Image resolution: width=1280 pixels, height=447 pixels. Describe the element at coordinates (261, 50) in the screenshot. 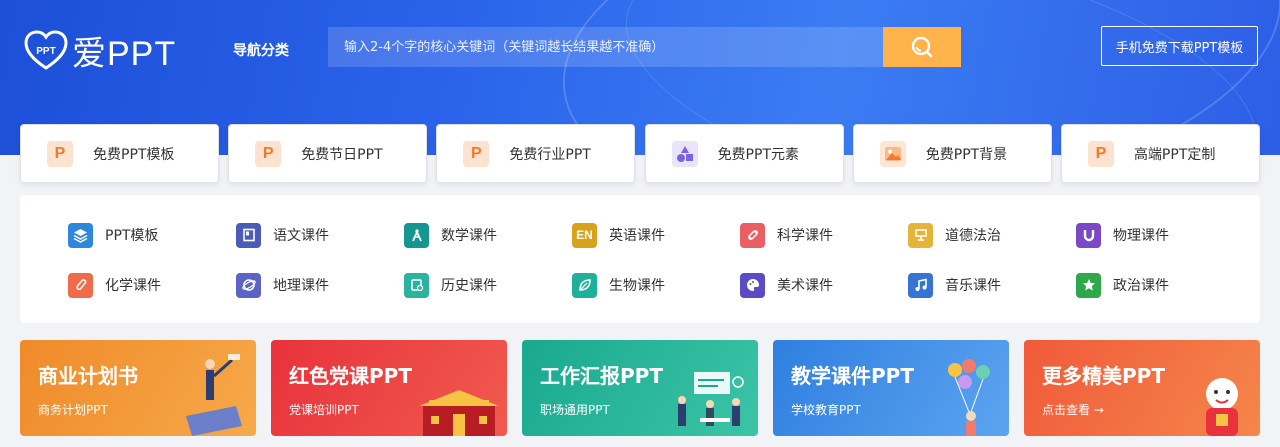

I see `nav-category-link: 导航分类` at that location.